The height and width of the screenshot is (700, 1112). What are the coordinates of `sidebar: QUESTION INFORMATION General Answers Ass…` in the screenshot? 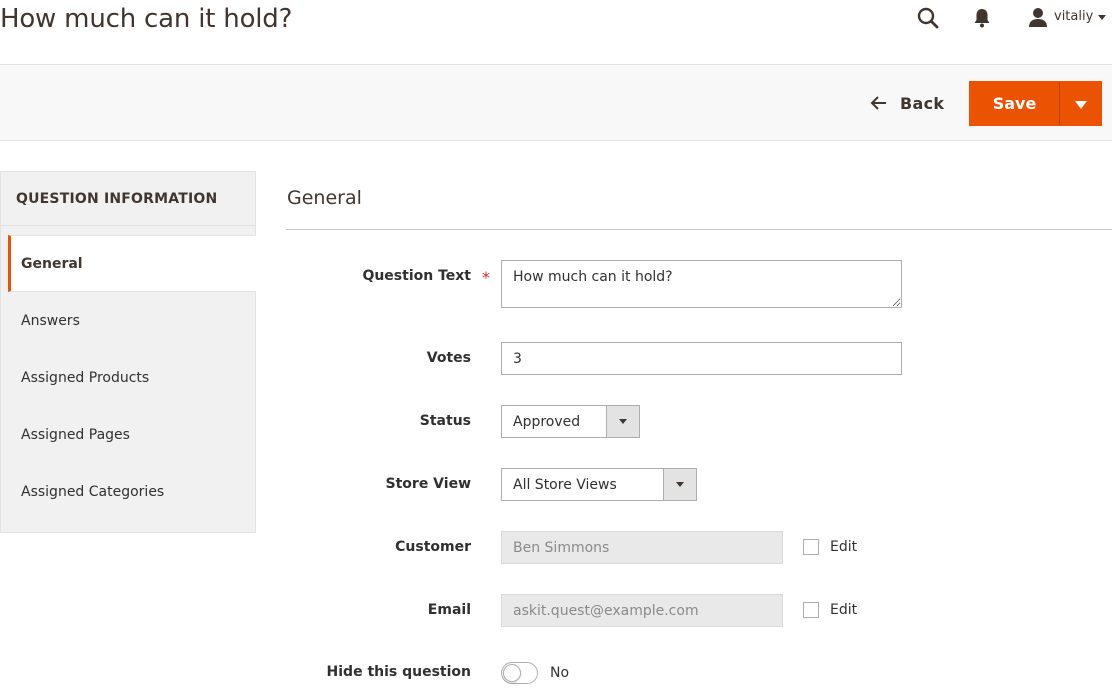 It's located at (128, 352).